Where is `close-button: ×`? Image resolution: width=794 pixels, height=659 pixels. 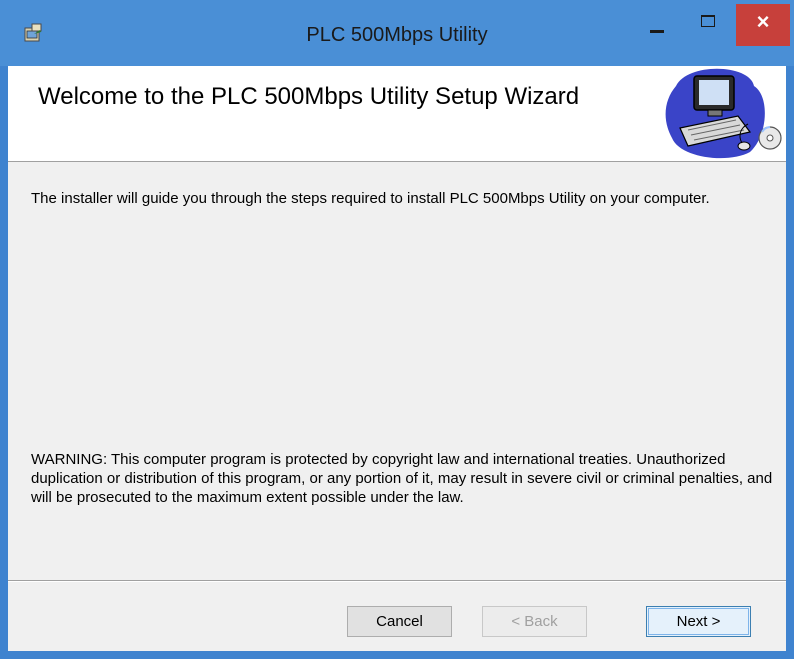
close-button: × is located at coordinates (763, 25).